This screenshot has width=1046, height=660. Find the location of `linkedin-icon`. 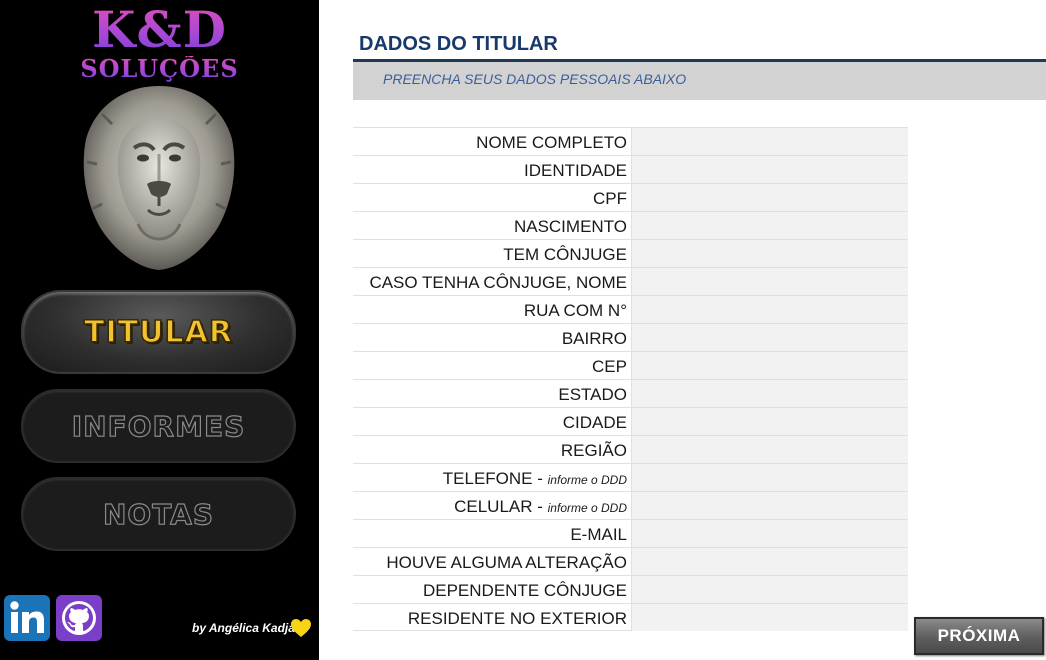

linkedin-icon is located at coordinates (27, 618).